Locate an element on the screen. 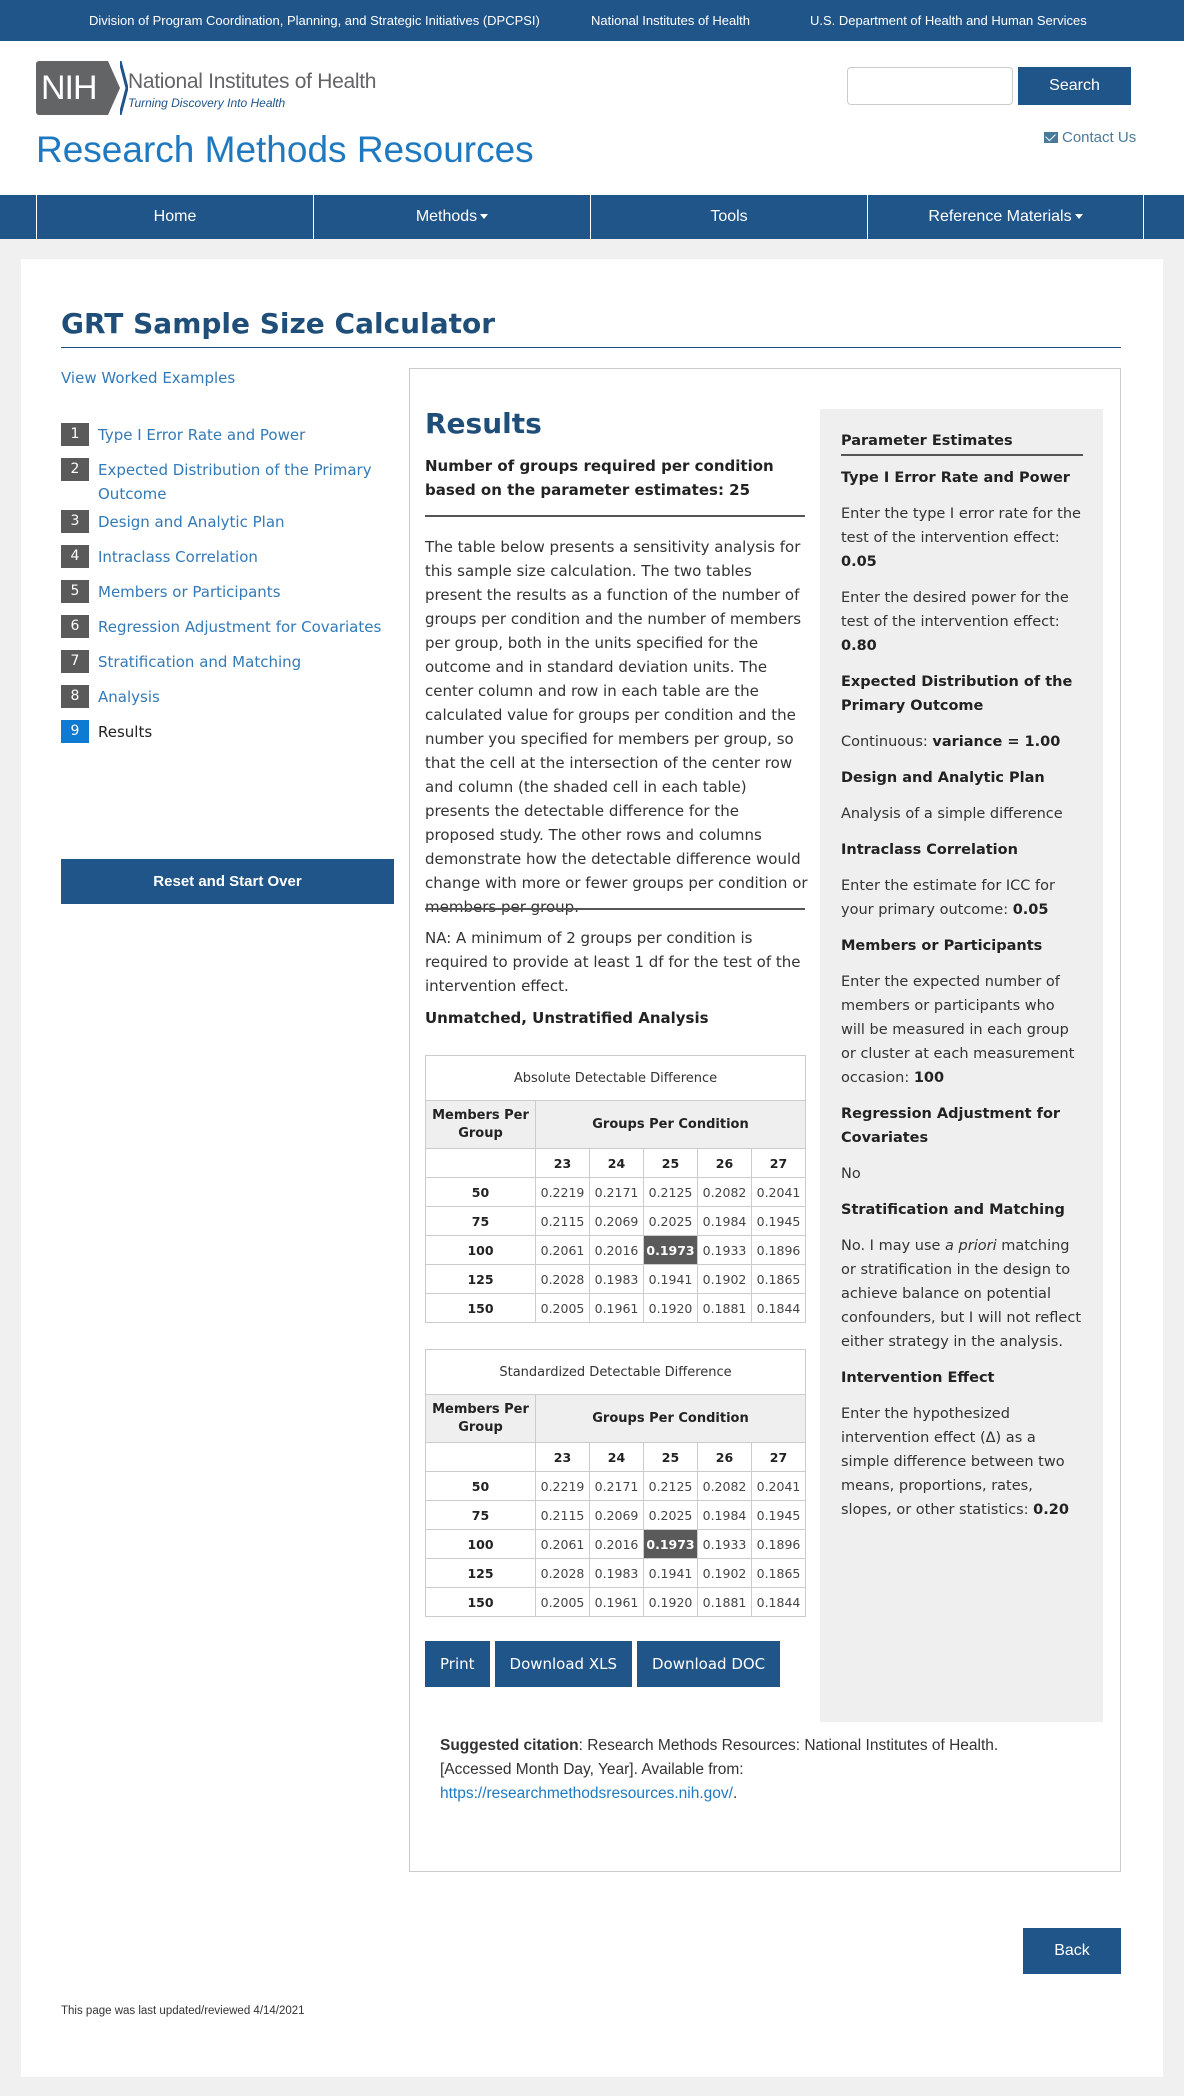 This screenshot has width=1184, height=2096. step-item-6: 6 Regression Adjustment for Covariates is located at coordinates (231, 627).